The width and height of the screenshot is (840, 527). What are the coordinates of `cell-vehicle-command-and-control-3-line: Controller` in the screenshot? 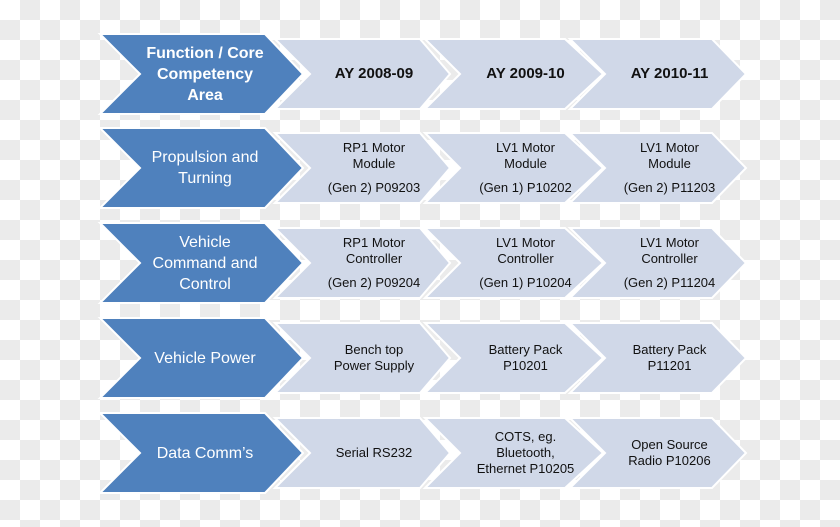 It's located at (669, 258).